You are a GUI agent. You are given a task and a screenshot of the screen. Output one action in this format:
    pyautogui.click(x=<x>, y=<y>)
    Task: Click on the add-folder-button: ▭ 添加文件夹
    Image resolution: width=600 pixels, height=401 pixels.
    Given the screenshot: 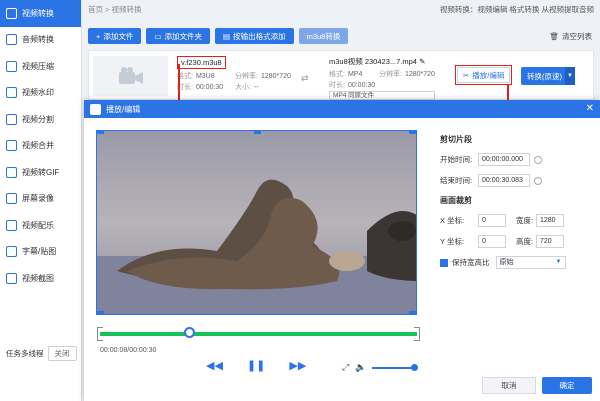 What is the action you would take?
    pyautogui.click(x=178, y=36)
    